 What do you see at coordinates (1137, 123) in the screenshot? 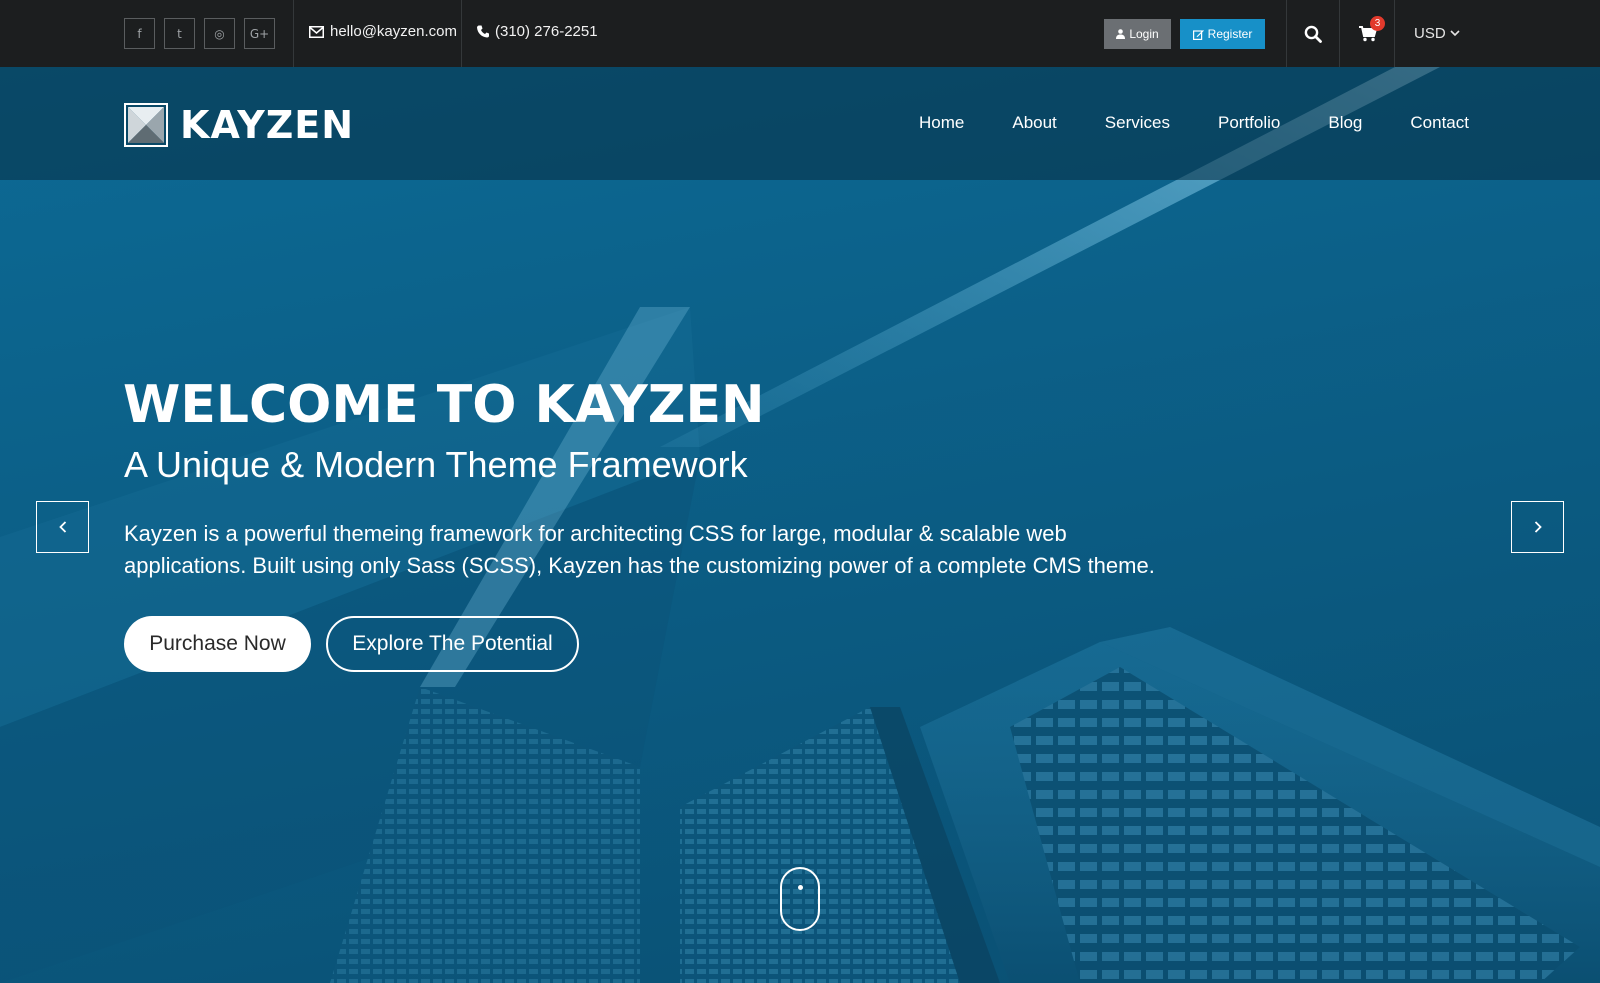
I see `nav-item-services: Services` at bounding box center [1137, 123].